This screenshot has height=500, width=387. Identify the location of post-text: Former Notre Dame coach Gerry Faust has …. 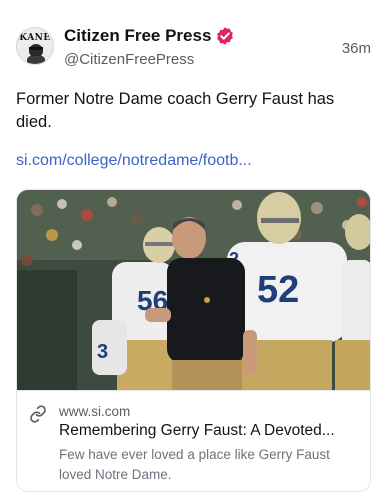
(175, 110).